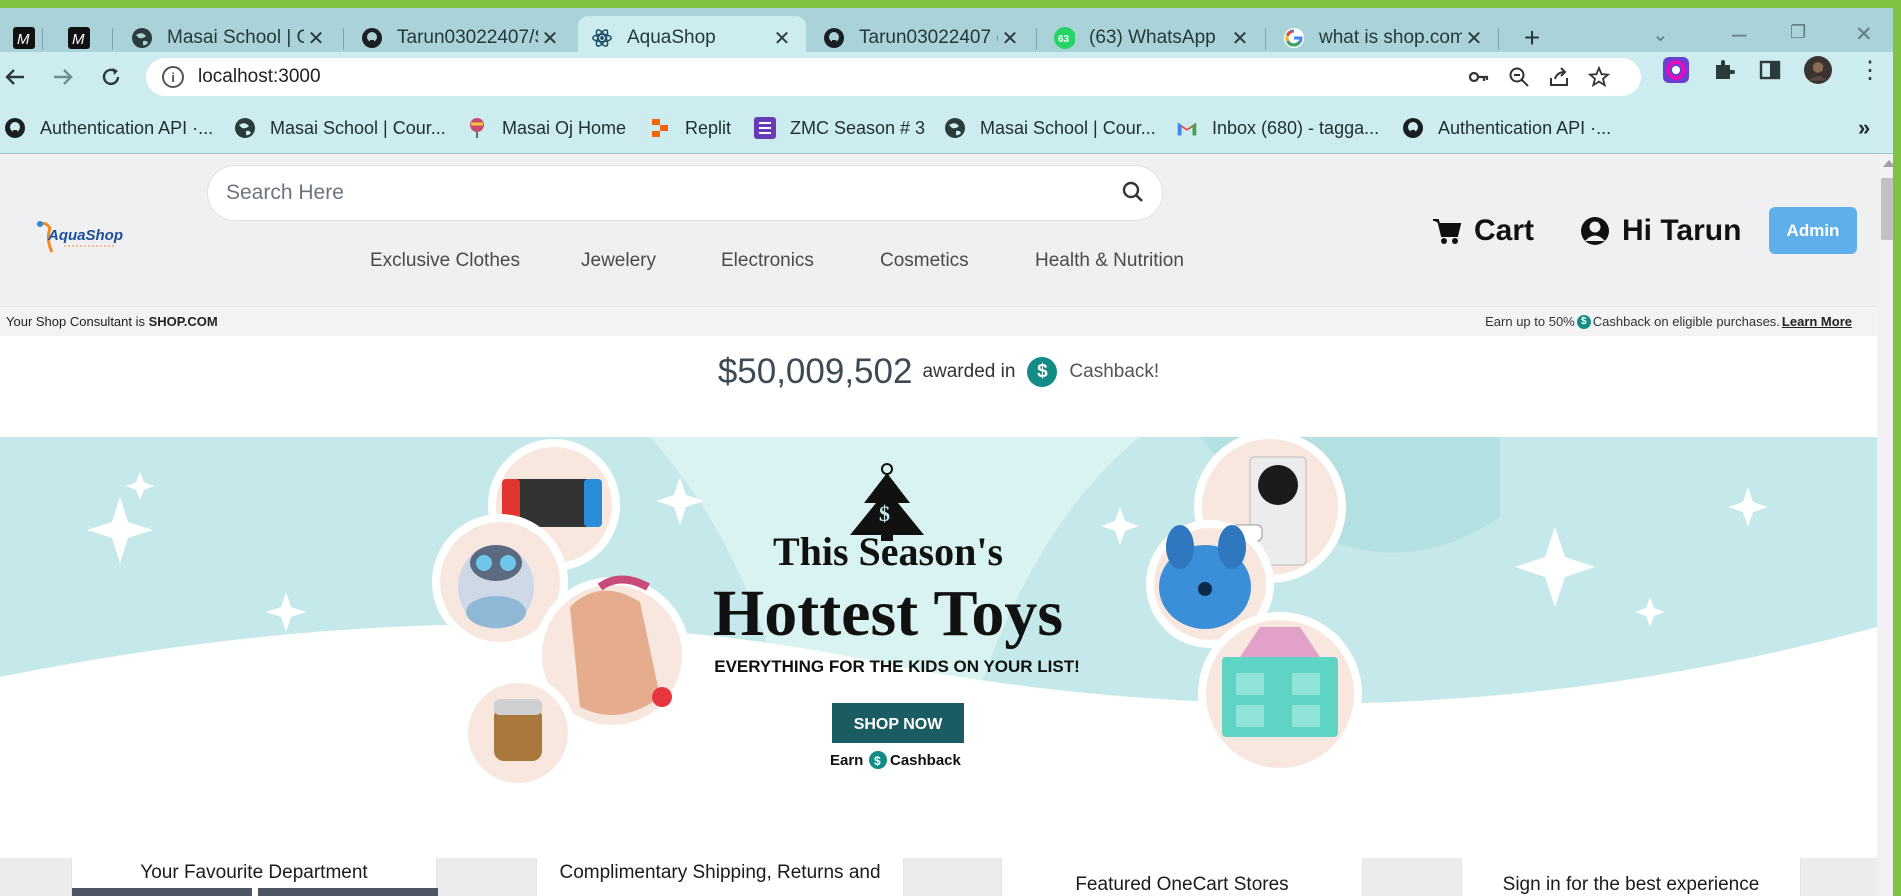 The width and height of the screenshot is (1901, 896). What do you see at coordinates (1631, 884) in the screenshot?
I see `sign-in-title: Sign in for the best experience` at bounding box center [1631, 884].